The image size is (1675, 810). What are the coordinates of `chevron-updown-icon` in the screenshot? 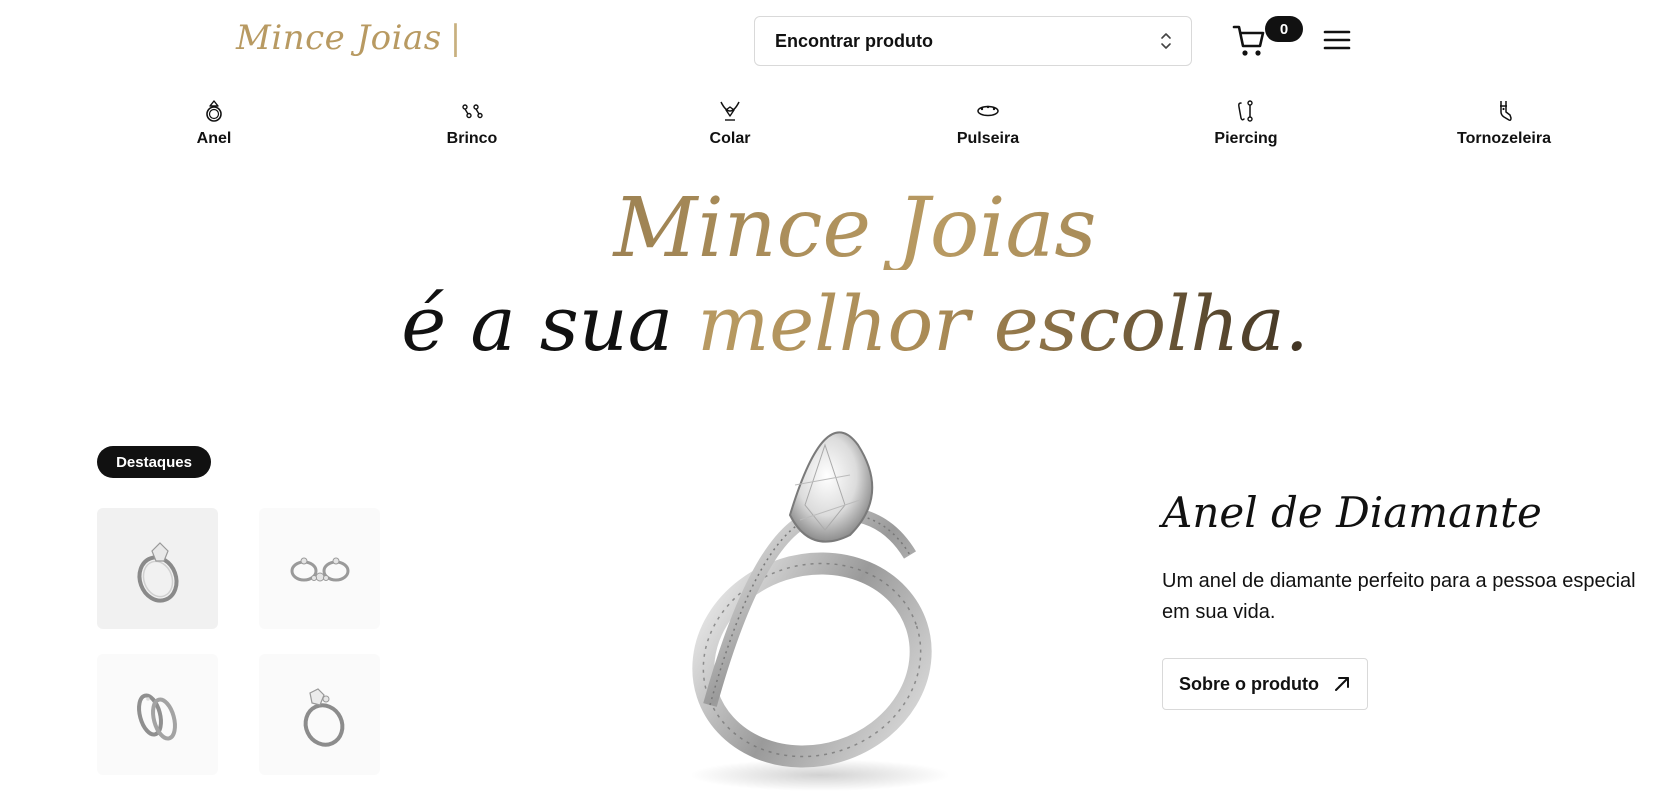 It's located at (1166, 41).